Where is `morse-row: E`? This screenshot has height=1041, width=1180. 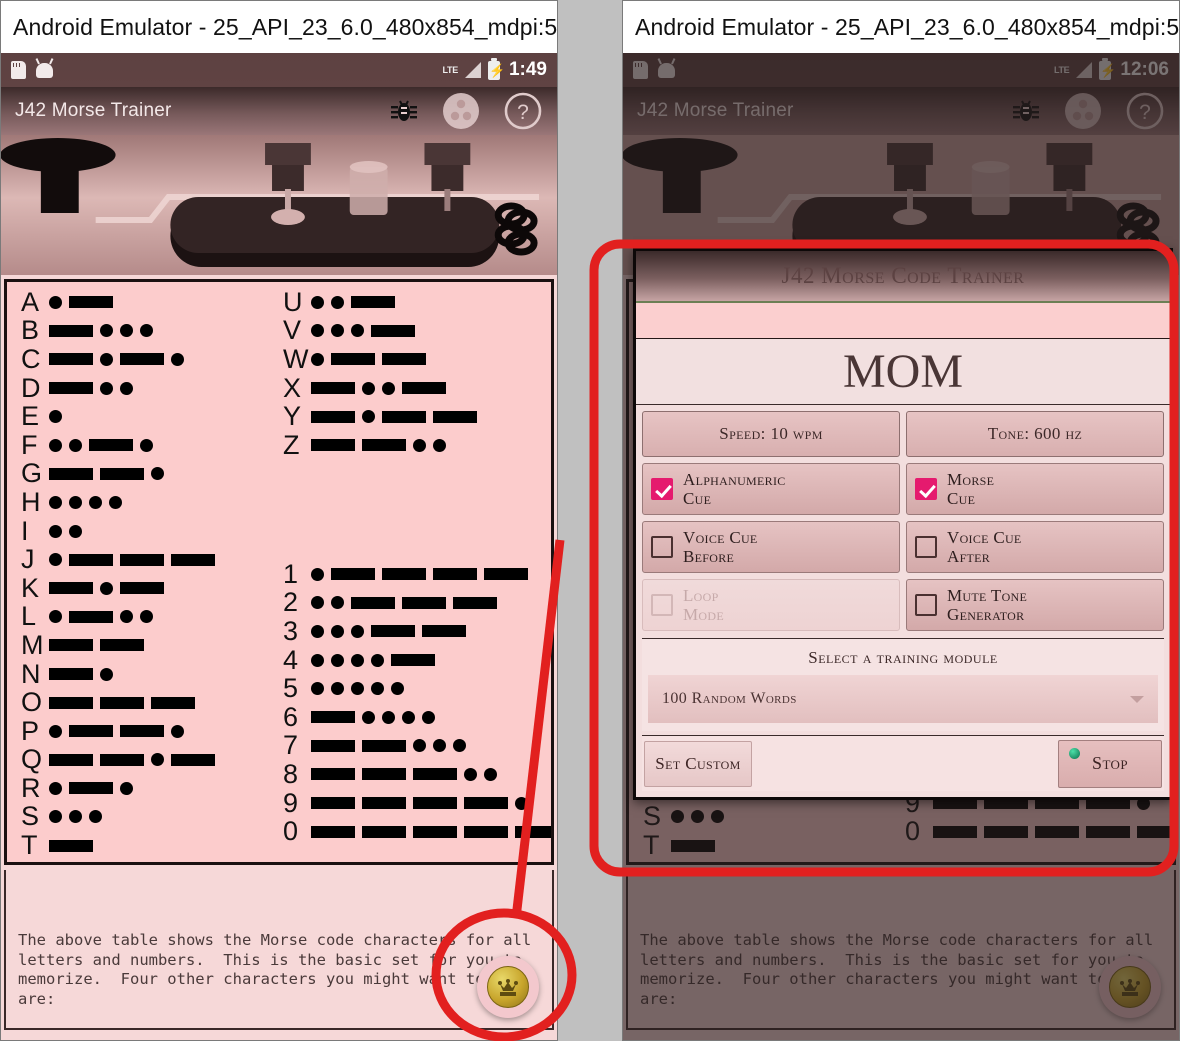 morse-row: E is located at coordinates (118, 416).